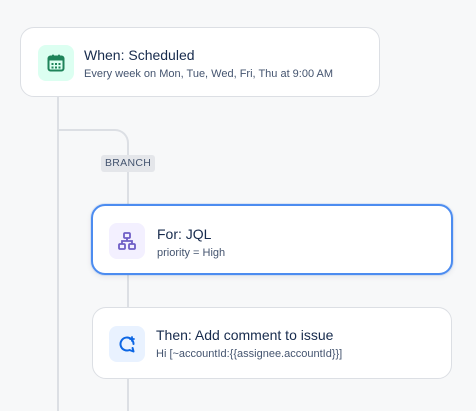  What do you see at coordinates (184, 234) in the screenshot?
I see `branch-condition-title: For: JQL` at bounding box center [184, 234].